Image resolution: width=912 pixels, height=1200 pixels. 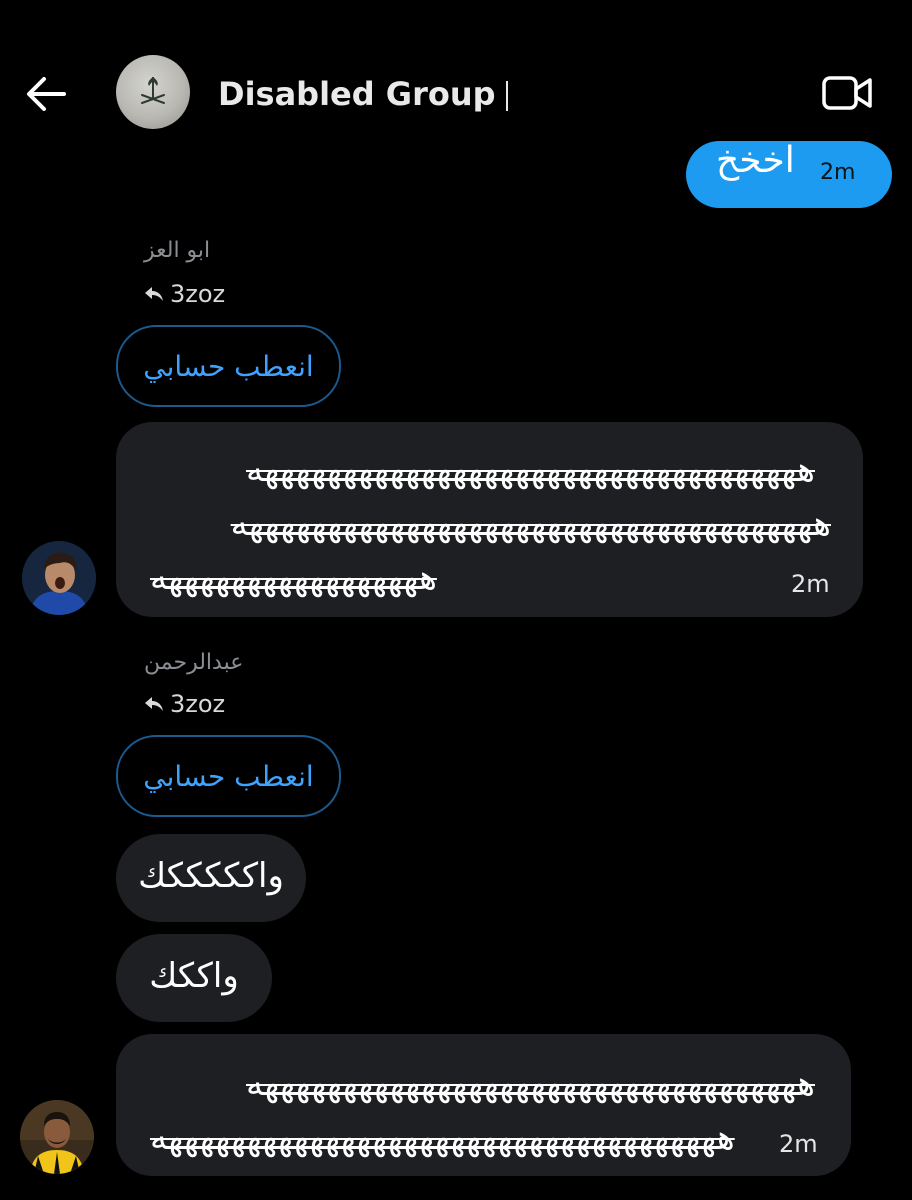 I want to click on video-camera-icon, so click(x=847, y=93).